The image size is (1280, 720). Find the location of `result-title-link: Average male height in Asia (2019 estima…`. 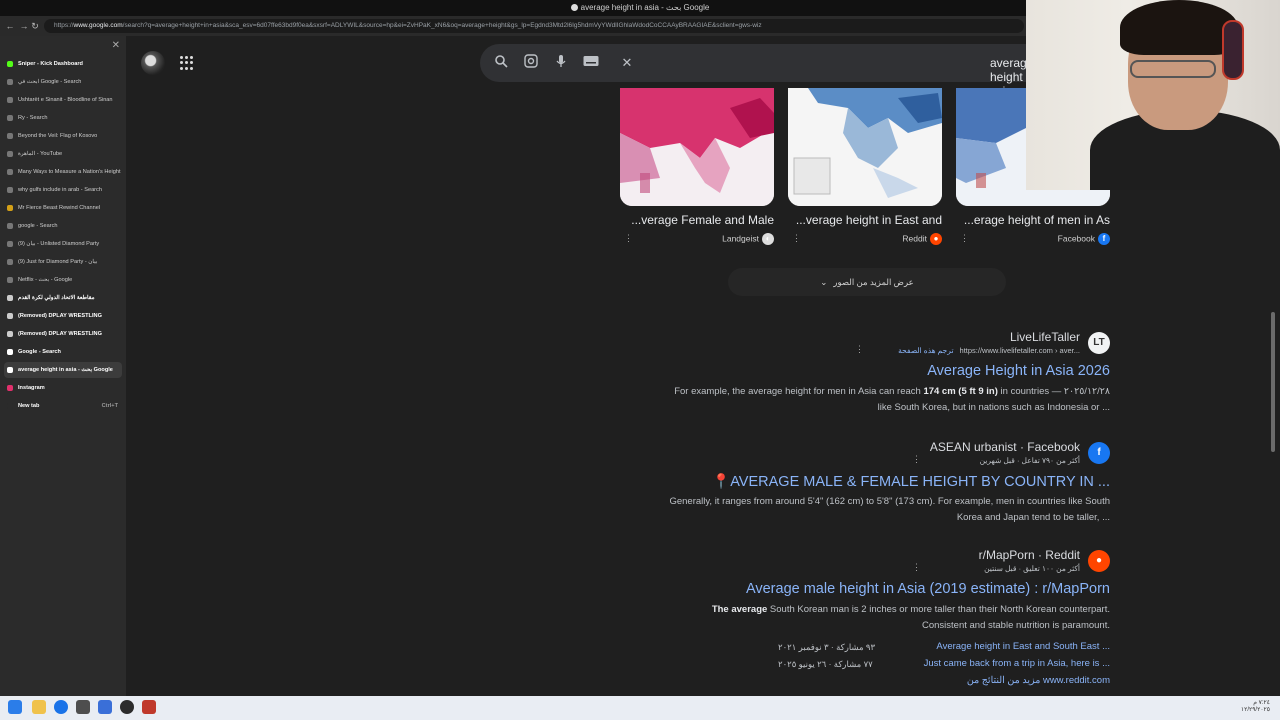

result-title-link: Average male height in Asia (2019 estima… is located at coordinates (928, 589).